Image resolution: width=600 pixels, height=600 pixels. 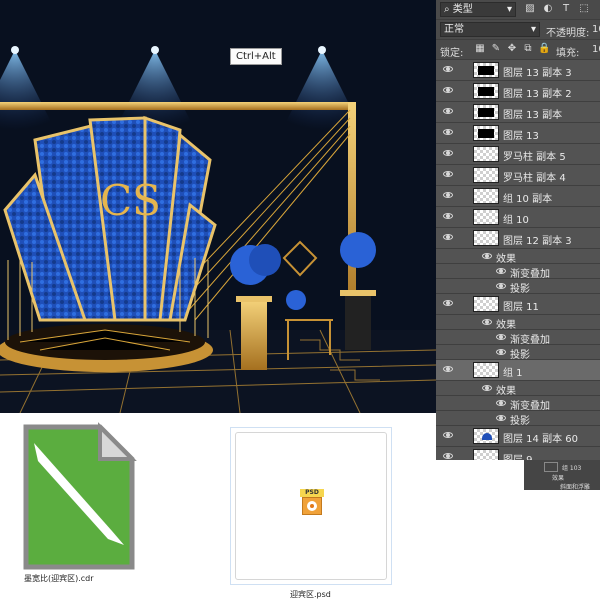 I want to click on shortcut-tooltip: Ctrl+Alt, so click(x=256, y=56).